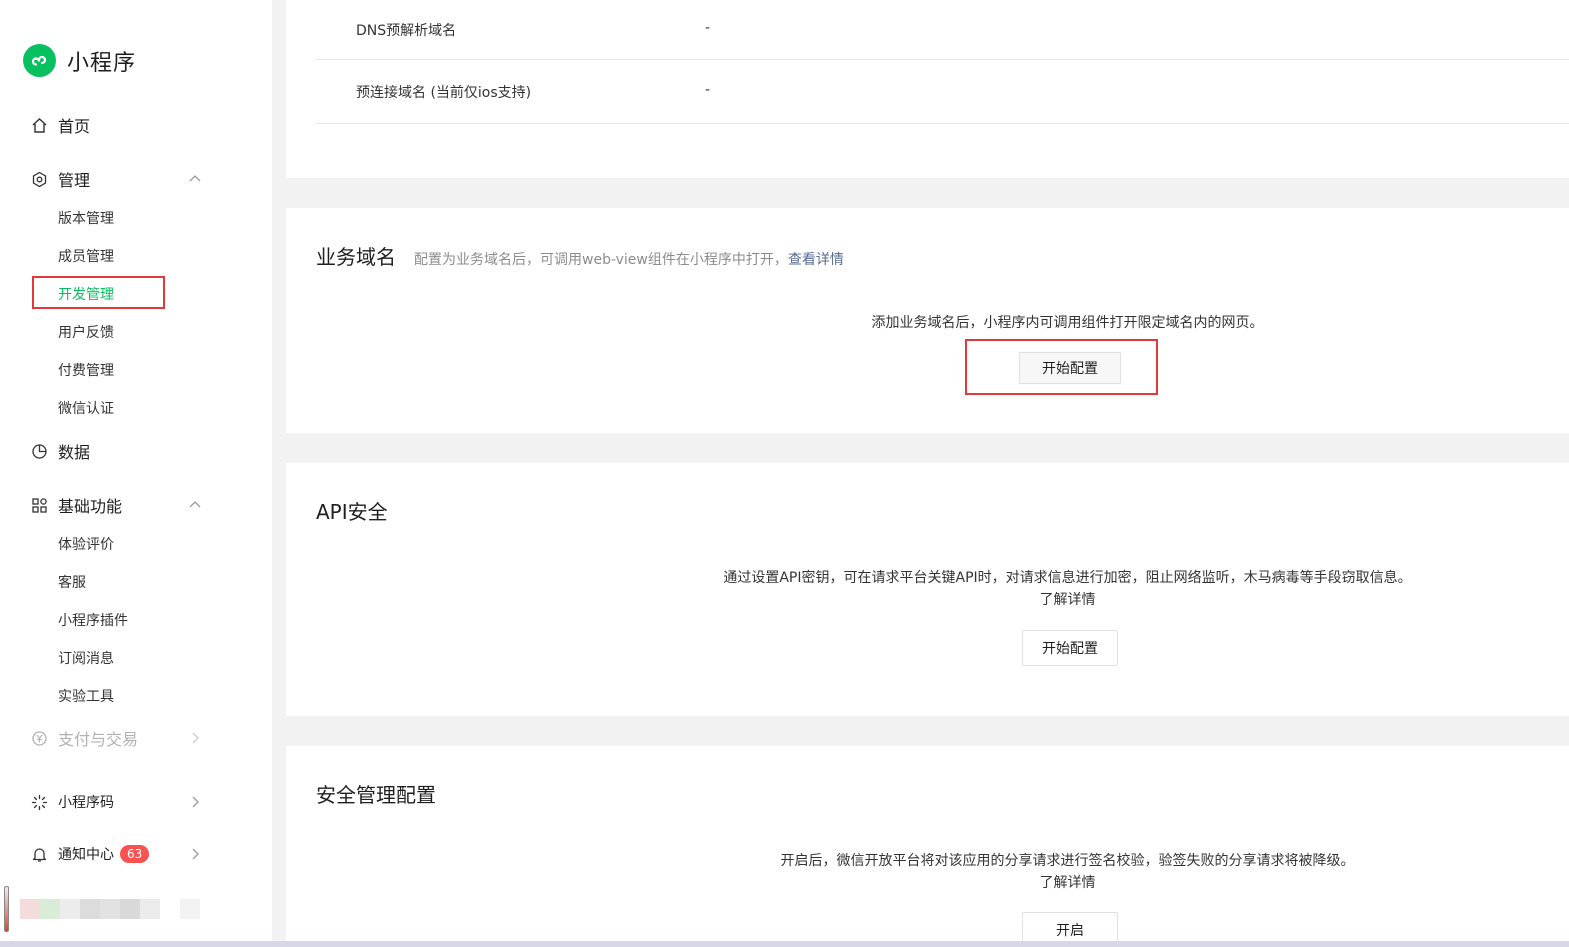 The height and width of the screenshot is (947, 1569). I want to click on business-domain-desc: 添加业务域名后，小程序内可调用组件打开限定域名内的网页。, so click(1067, 323).